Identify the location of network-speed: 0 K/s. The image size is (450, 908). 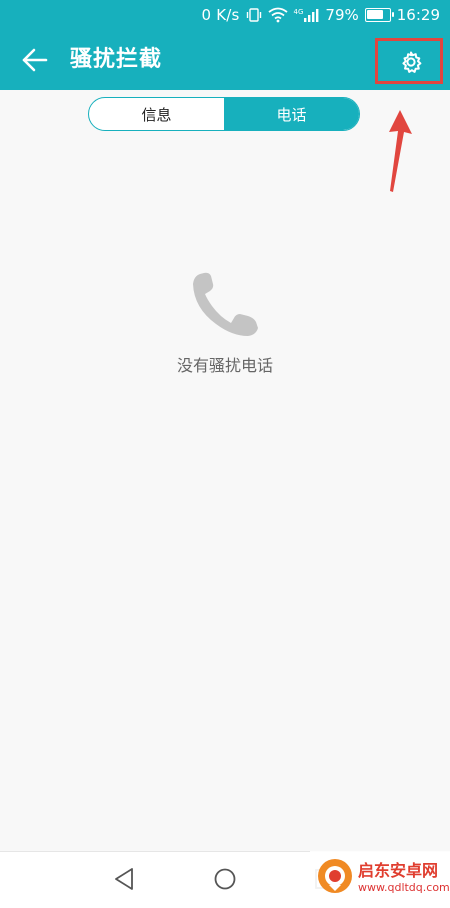
(220, 15).